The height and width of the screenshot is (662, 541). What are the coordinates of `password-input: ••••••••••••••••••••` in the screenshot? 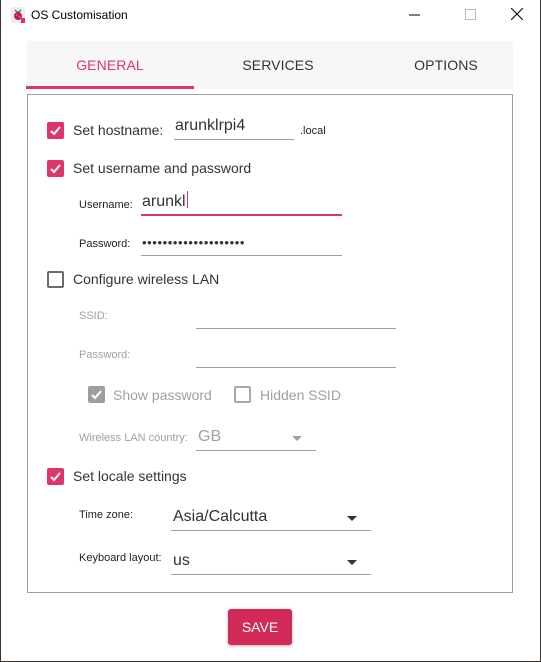 It's located at (241, 243).